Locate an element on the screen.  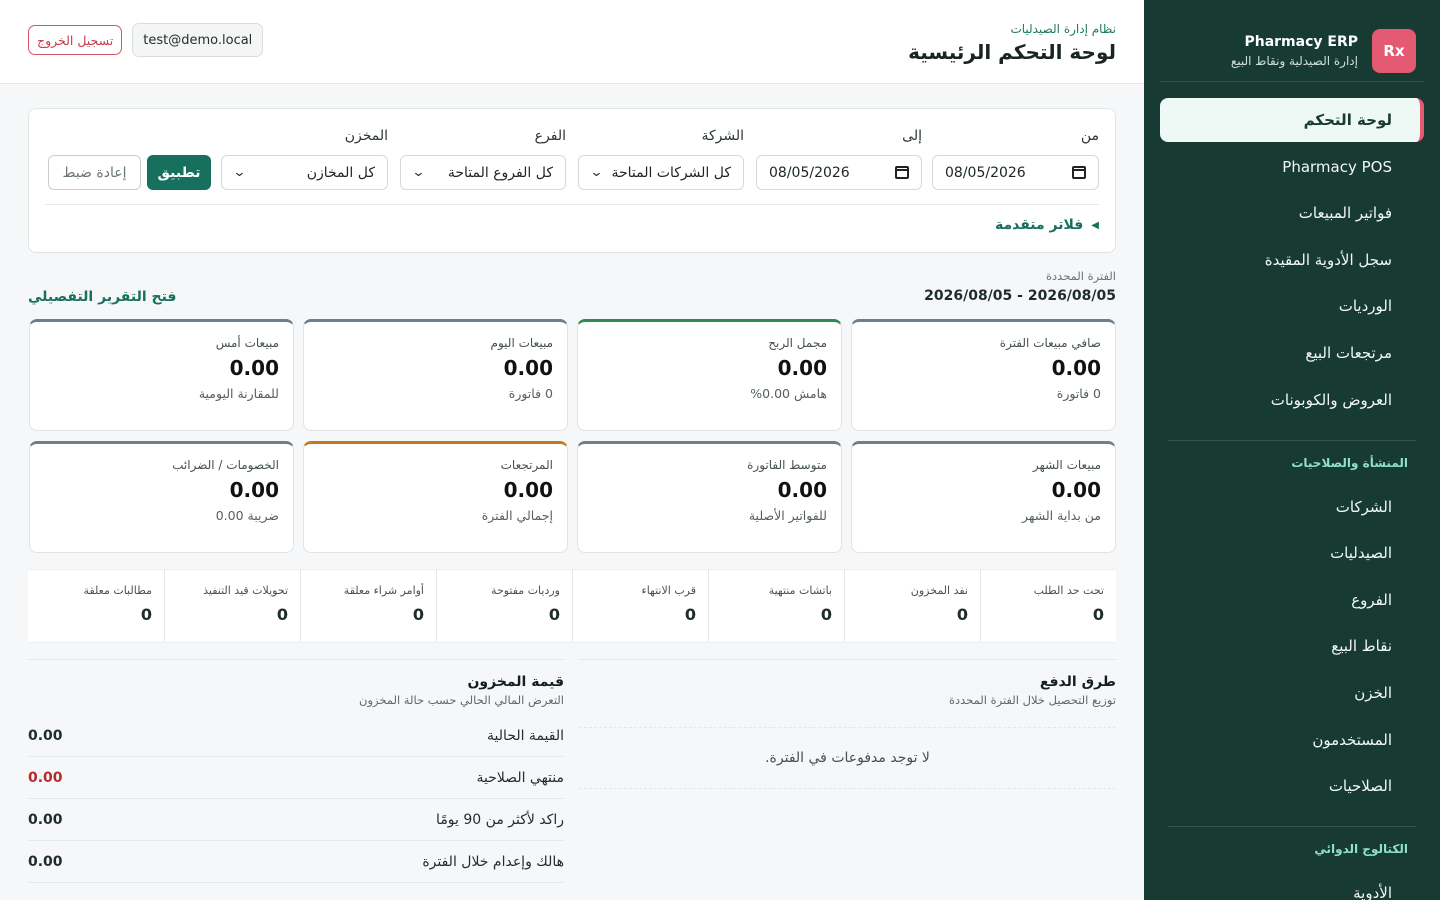
stat-transfers-in-progress: تحويلات قيد التنفيذ 0 is located at coordinates (232, 606).